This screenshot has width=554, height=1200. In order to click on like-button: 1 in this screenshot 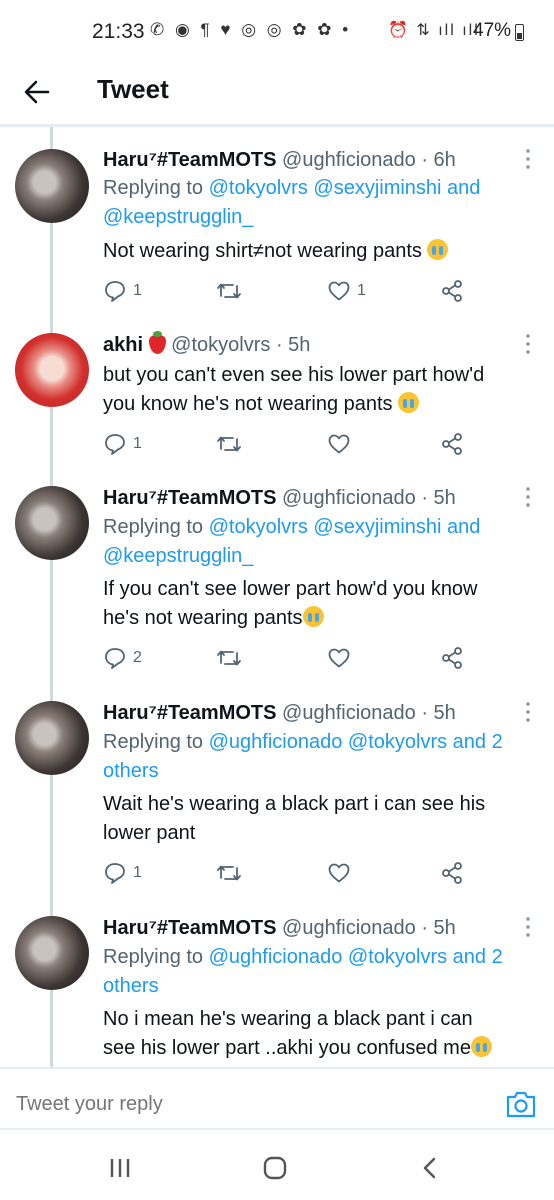, I will do `click(346, 291)`.